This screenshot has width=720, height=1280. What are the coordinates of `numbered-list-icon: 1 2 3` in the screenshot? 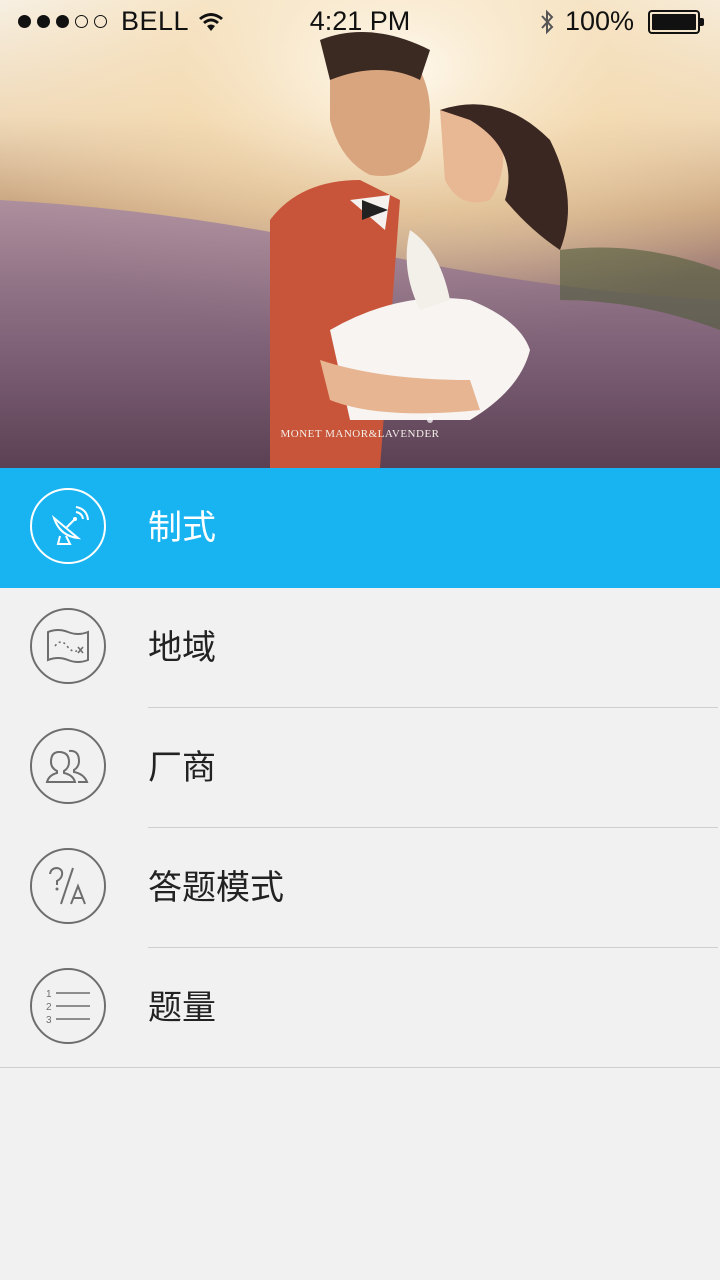 It's located at (68, 1006).